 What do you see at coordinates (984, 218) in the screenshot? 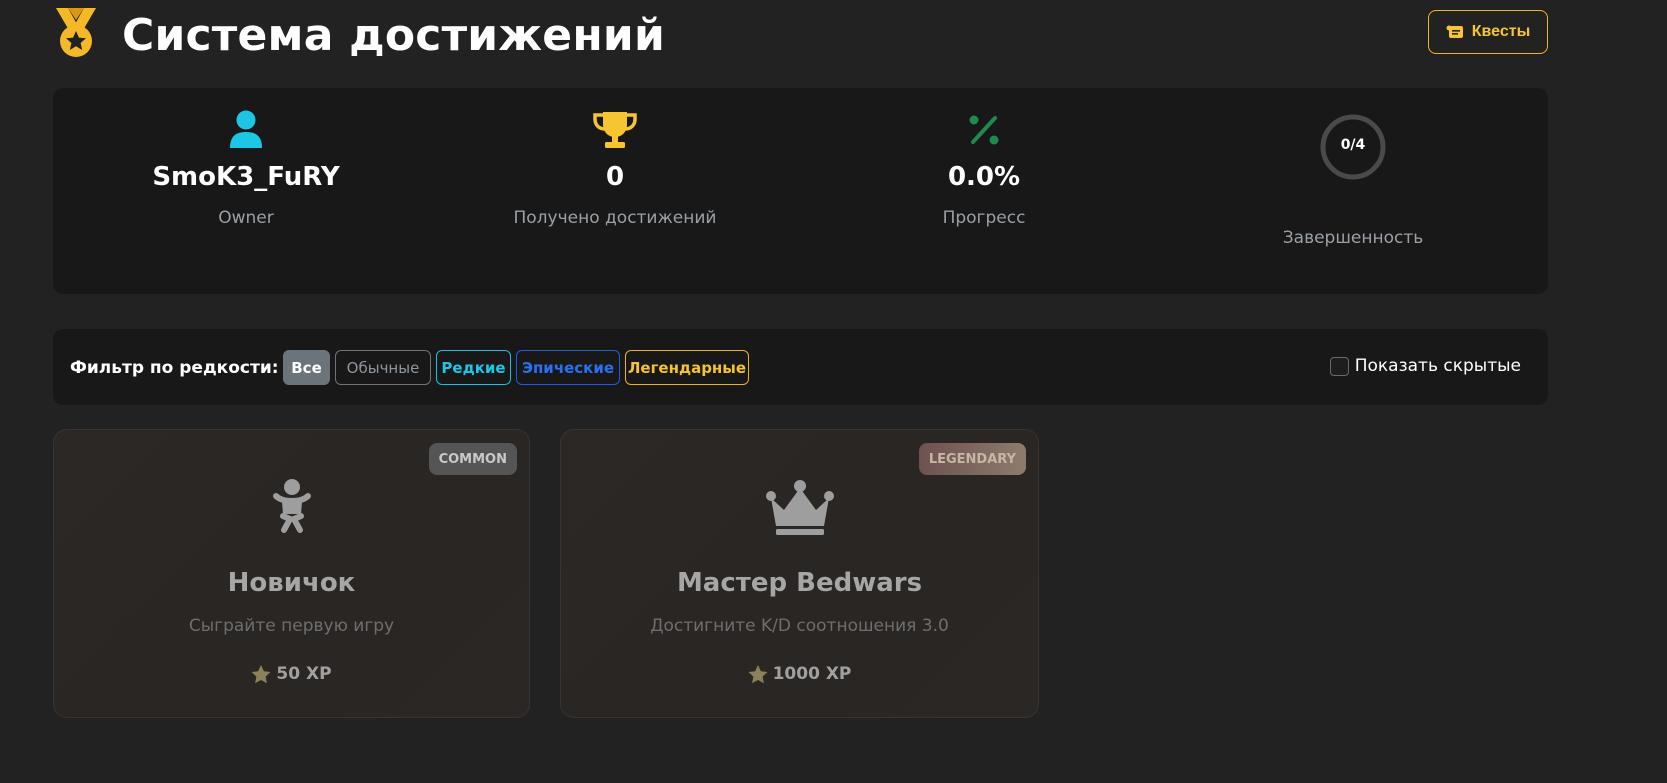
I see `progress-label: Прогресс` at bounding box center [984, 218].